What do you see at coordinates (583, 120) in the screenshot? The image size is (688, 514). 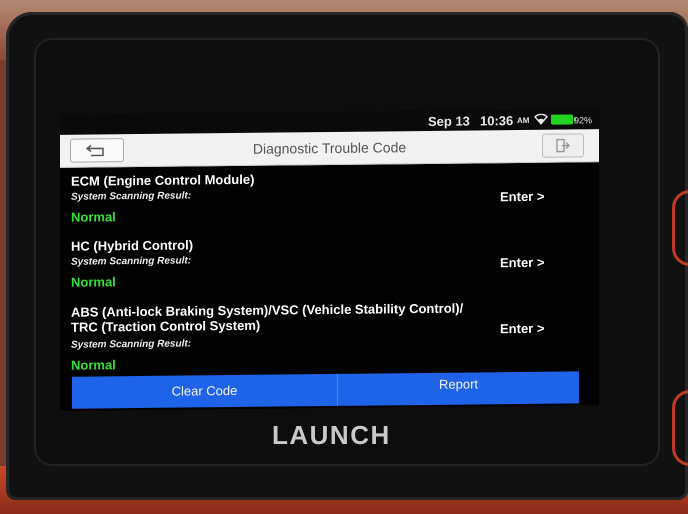 I see `battery-percent: 92%` at bounding box center [583, 120].